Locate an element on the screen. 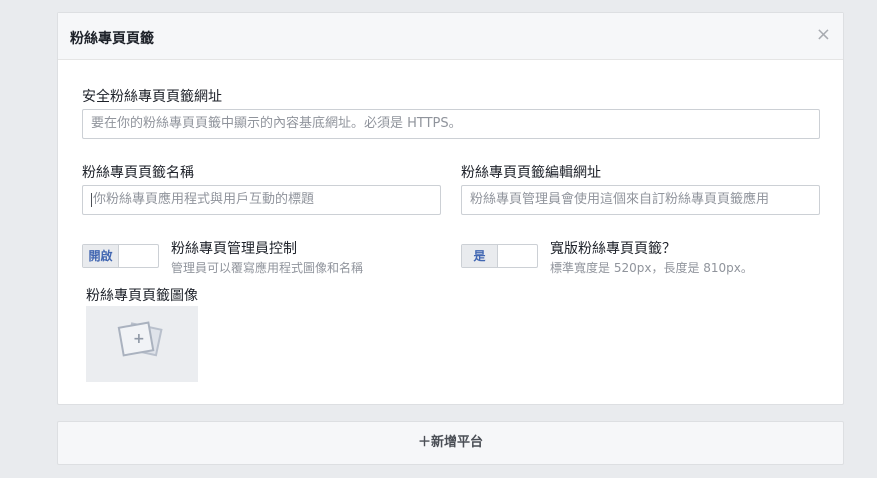  edit-url-placeholder: 粉絲專頁管理員會使用這個來自訂粉絲專頁頁籤應用 is located at coordinates (620, 199).